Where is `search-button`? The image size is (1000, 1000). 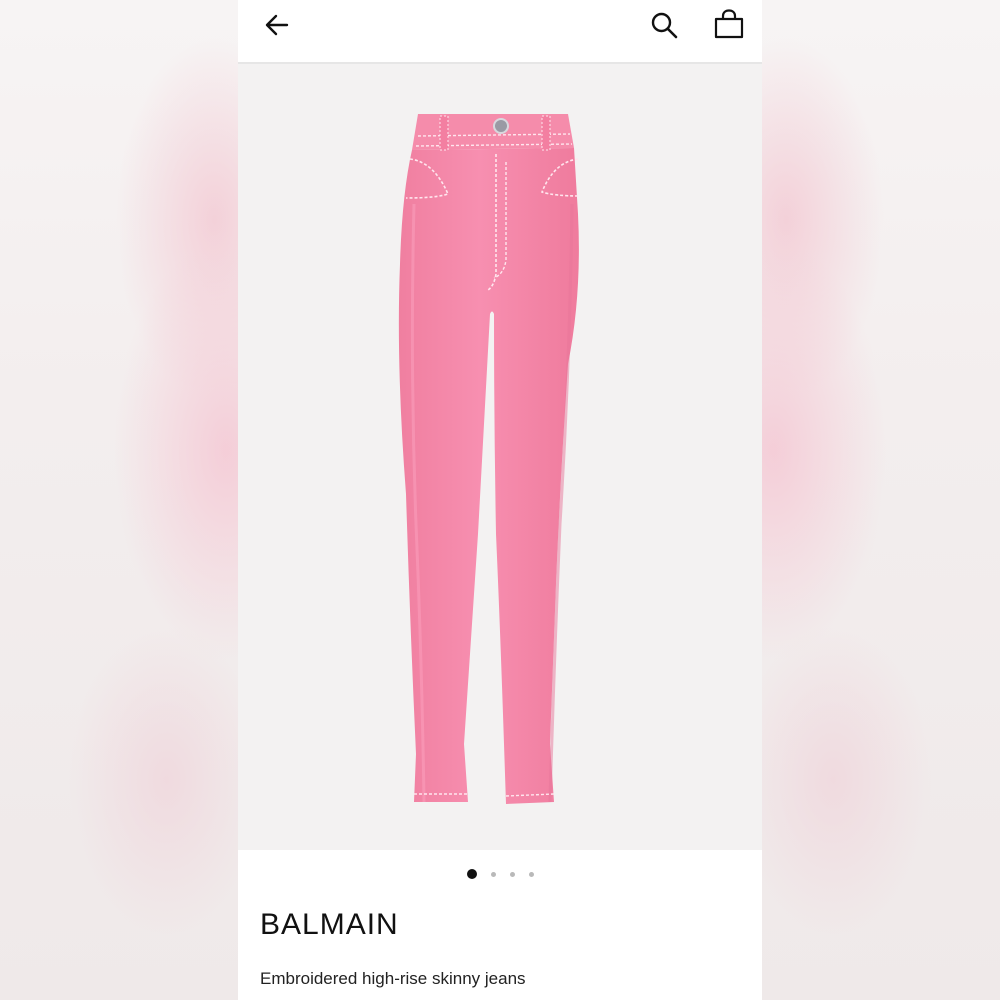
search-button is located at coordinates (664, 25).